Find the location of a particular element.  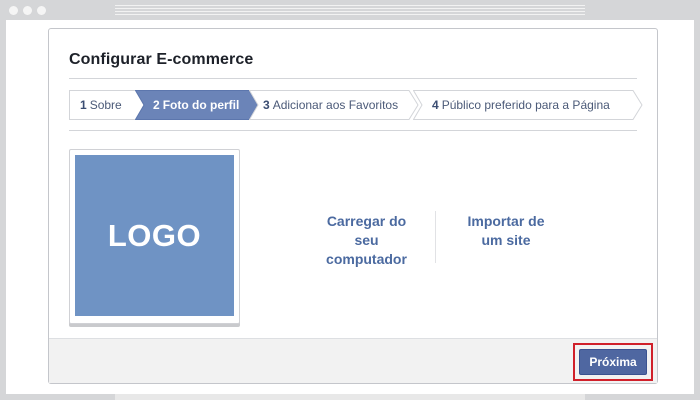

logo-placeholder: LOGO is located at coordinates (154, 235).